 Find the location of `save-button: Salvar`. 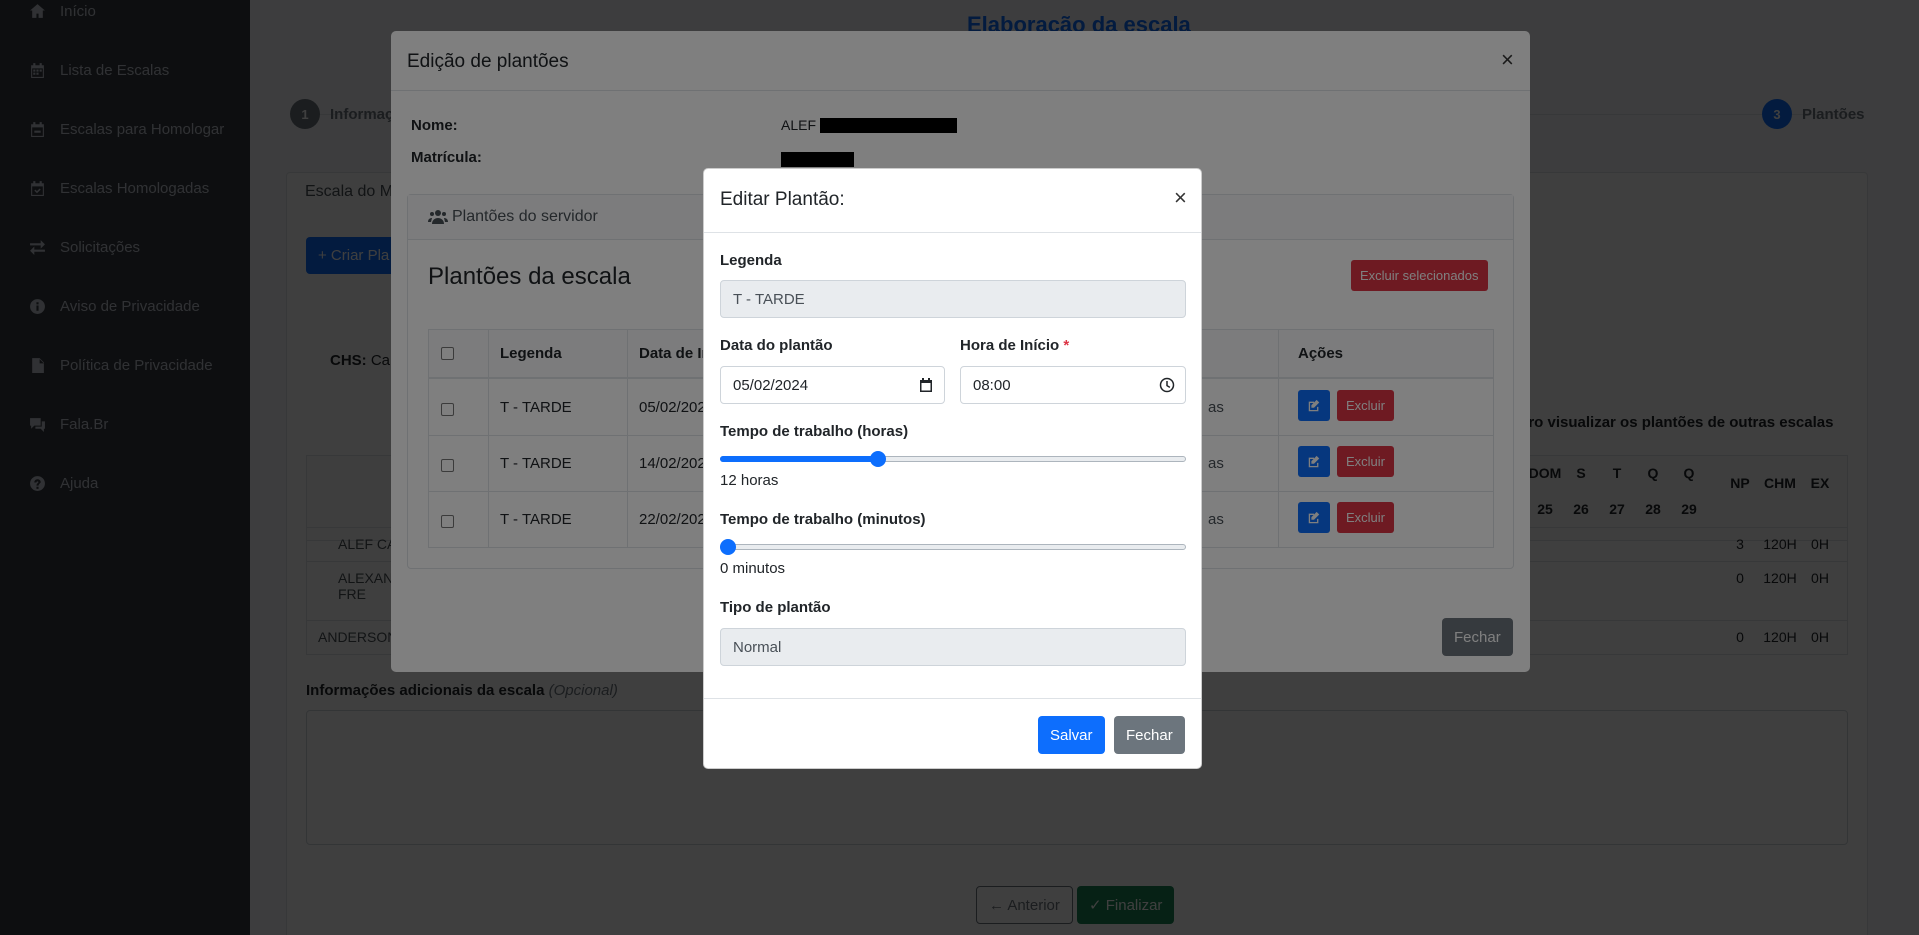

save-button: Salvar is located at coordinates (1071, 735).